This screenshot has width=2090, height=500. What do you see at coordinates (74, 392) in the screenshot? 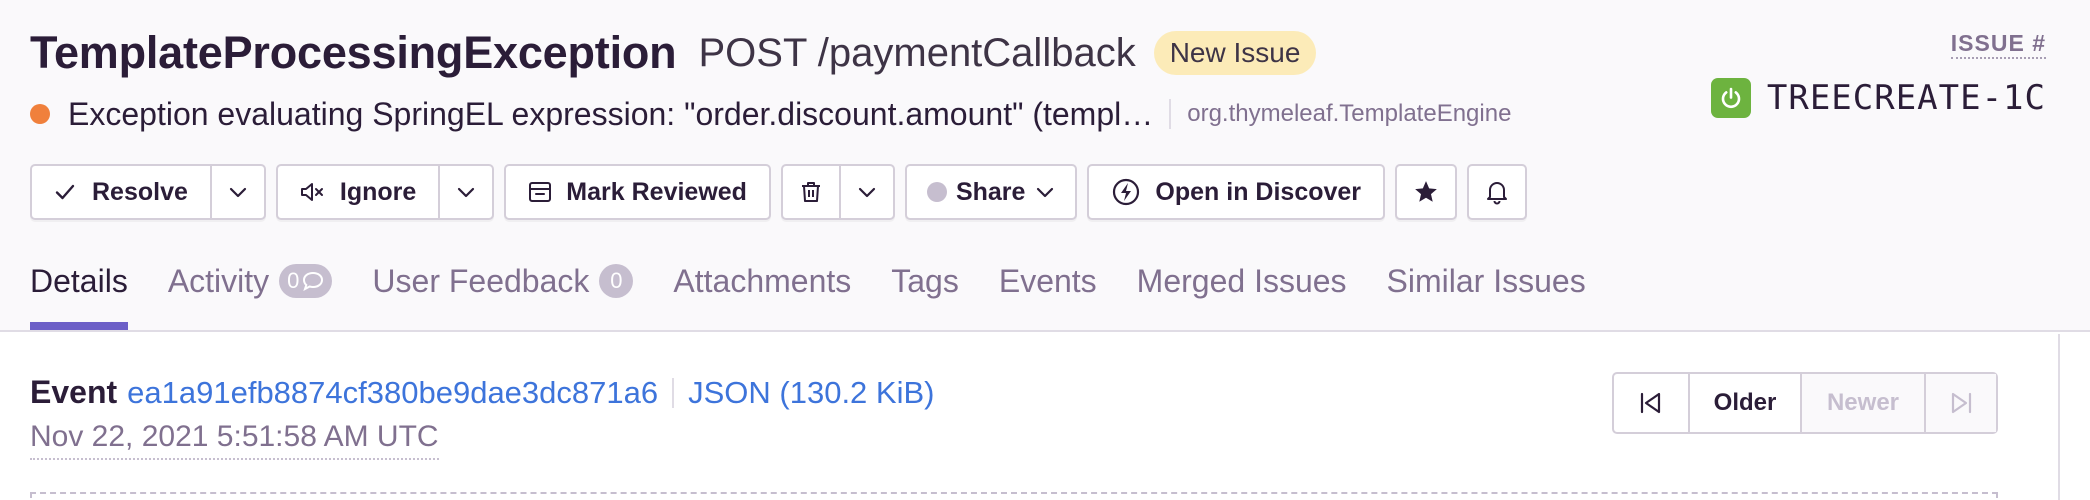
I see `event-label: Event` at bounding box center [74, 392].